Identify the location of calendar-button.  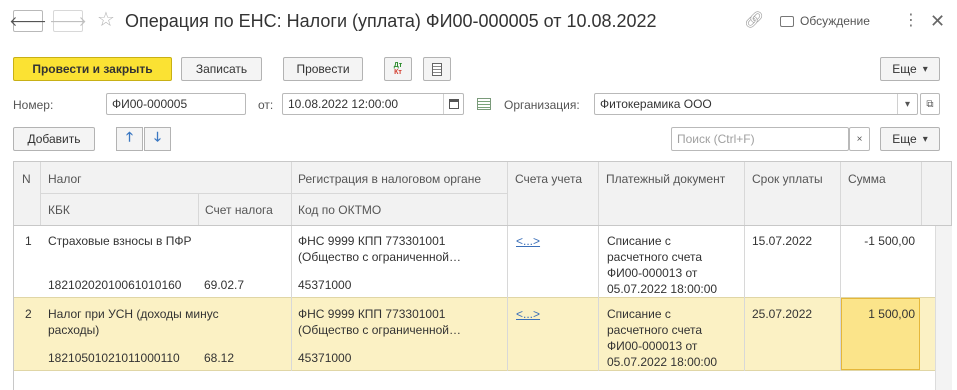
(453, 104).